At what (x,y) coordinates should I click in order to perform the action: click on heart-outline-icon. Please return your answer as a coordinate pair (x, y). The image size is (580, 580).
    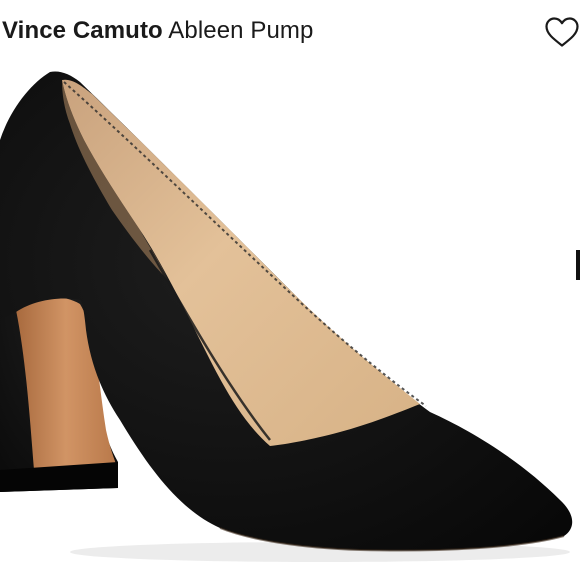
    Looking at the image, I should click on (562, 32).